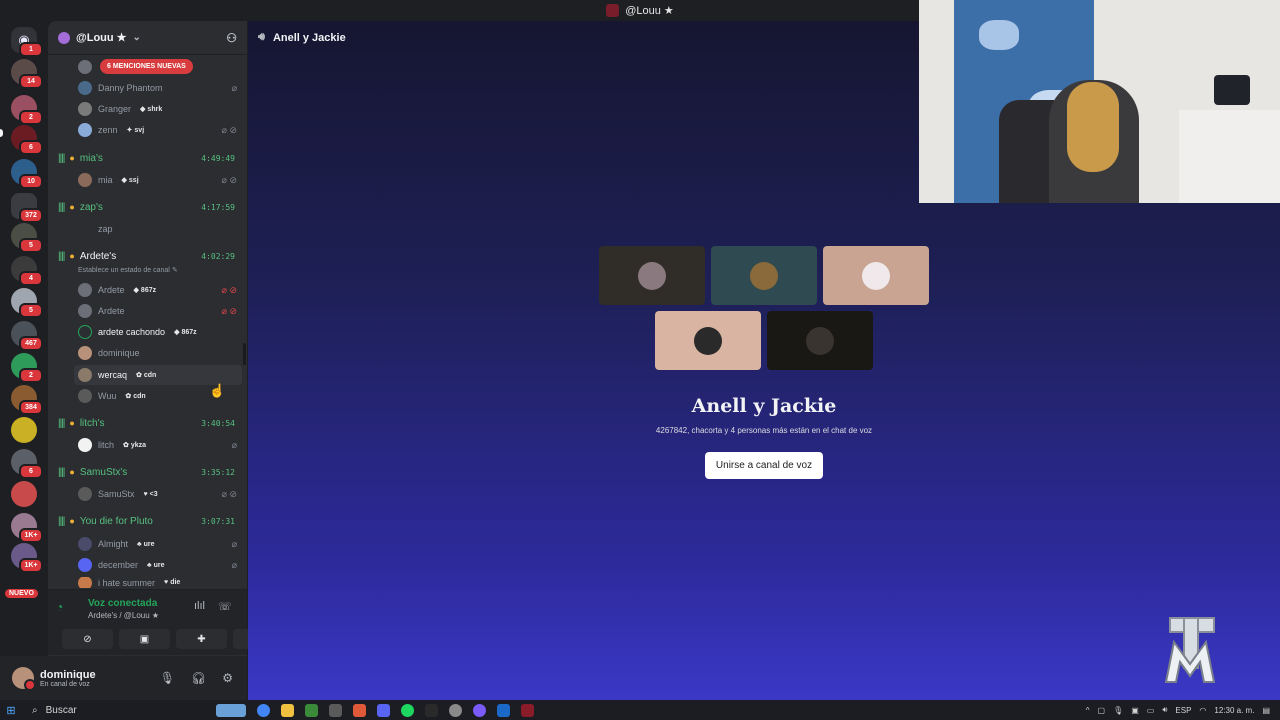 This screenshot has height=720, width=1280. Describe the element at coordinates (359, 710) in the screenshot. I see `brave-icon` at that location.